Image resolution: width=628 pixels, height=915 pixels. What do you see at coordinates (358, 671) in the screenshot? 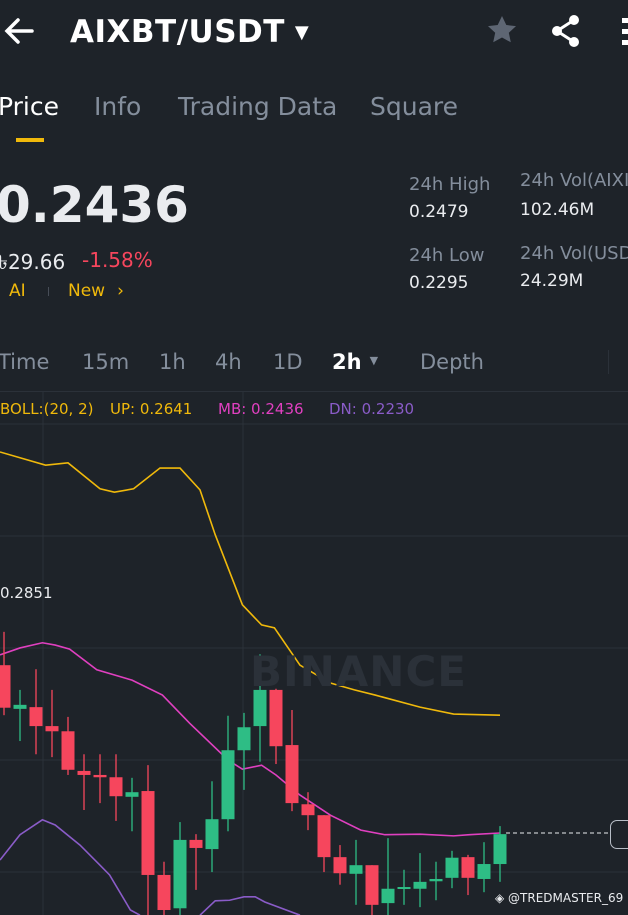
I see `binance-watermark: BINANCE` at bounding box center [358, 671].